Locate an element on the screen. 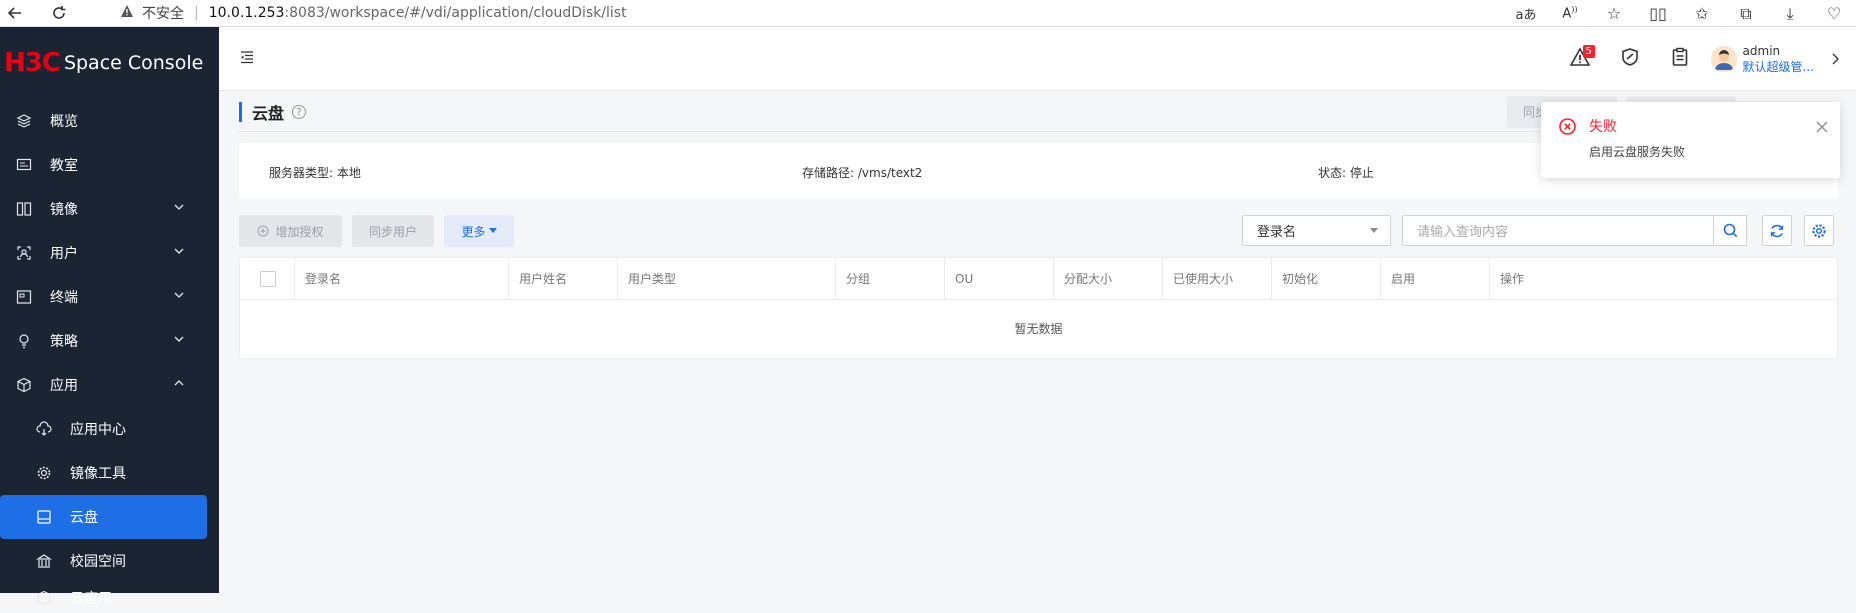 Image resolution: width=1856 pixels, height=613 pixels. column-header: 操作 is located at coordinates (1663, 279).